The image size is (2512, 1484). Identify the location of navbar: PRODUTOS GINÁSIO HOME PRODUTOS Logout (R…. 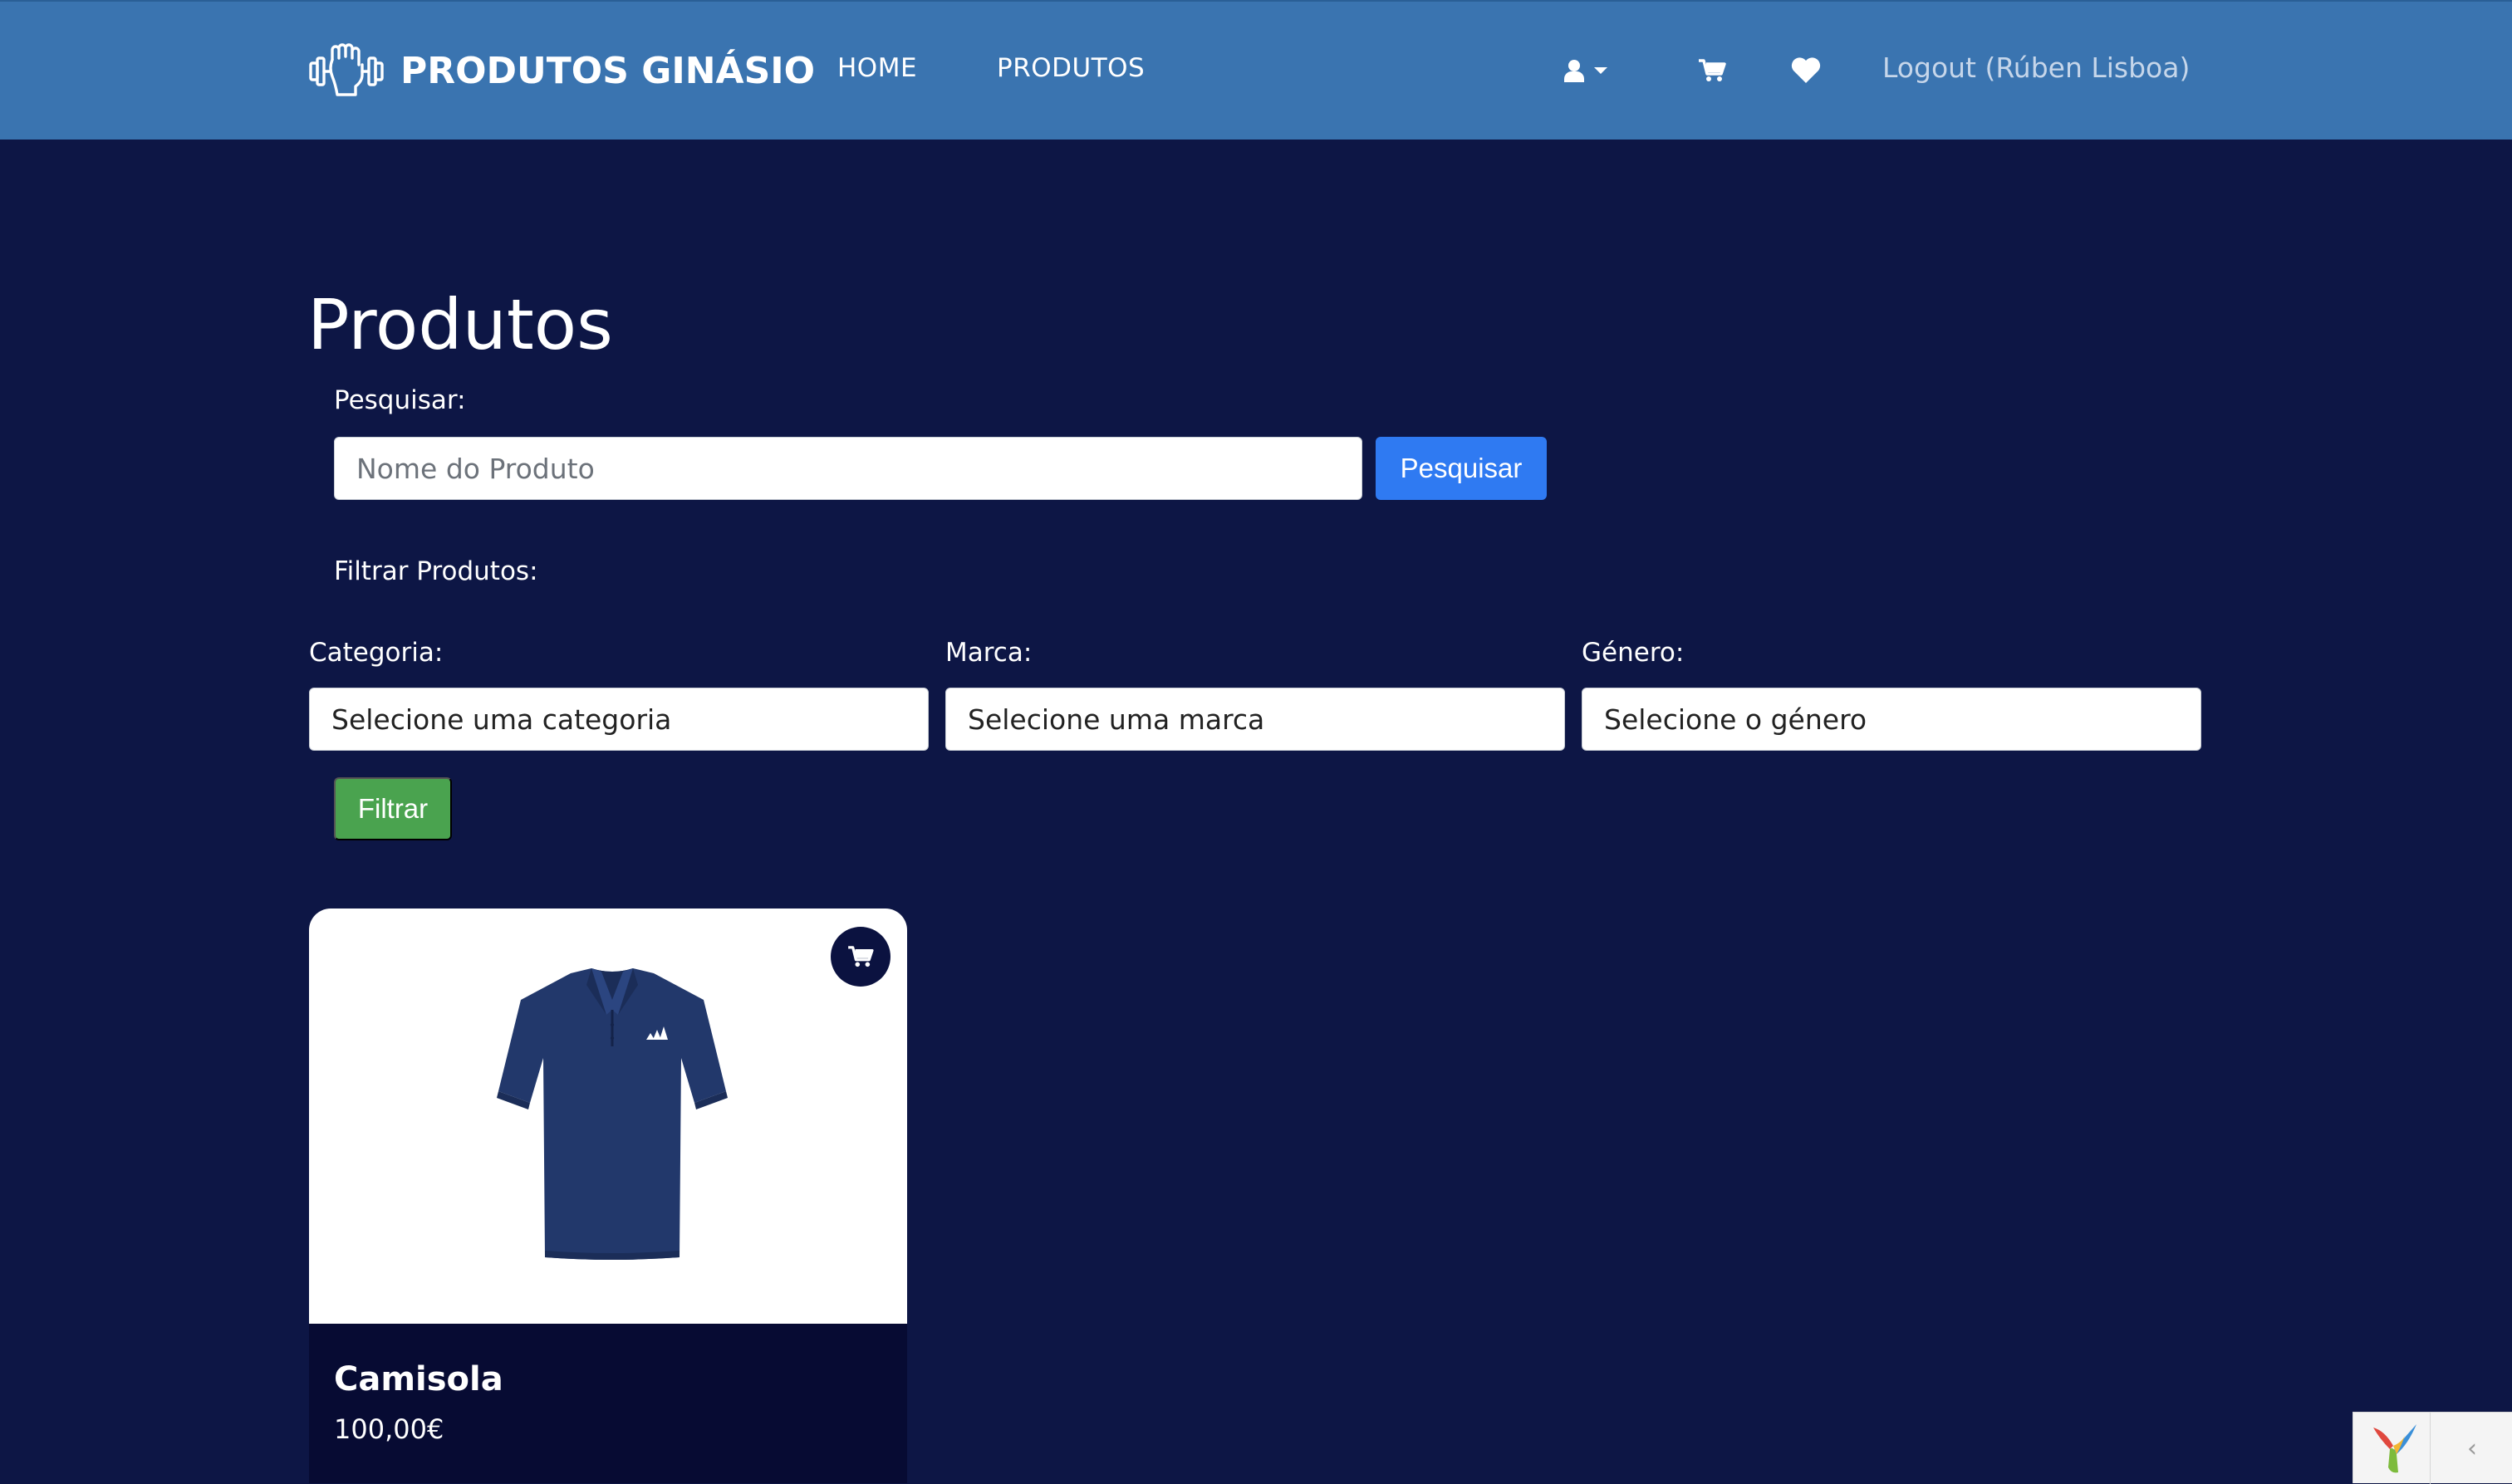
(1256, 70).